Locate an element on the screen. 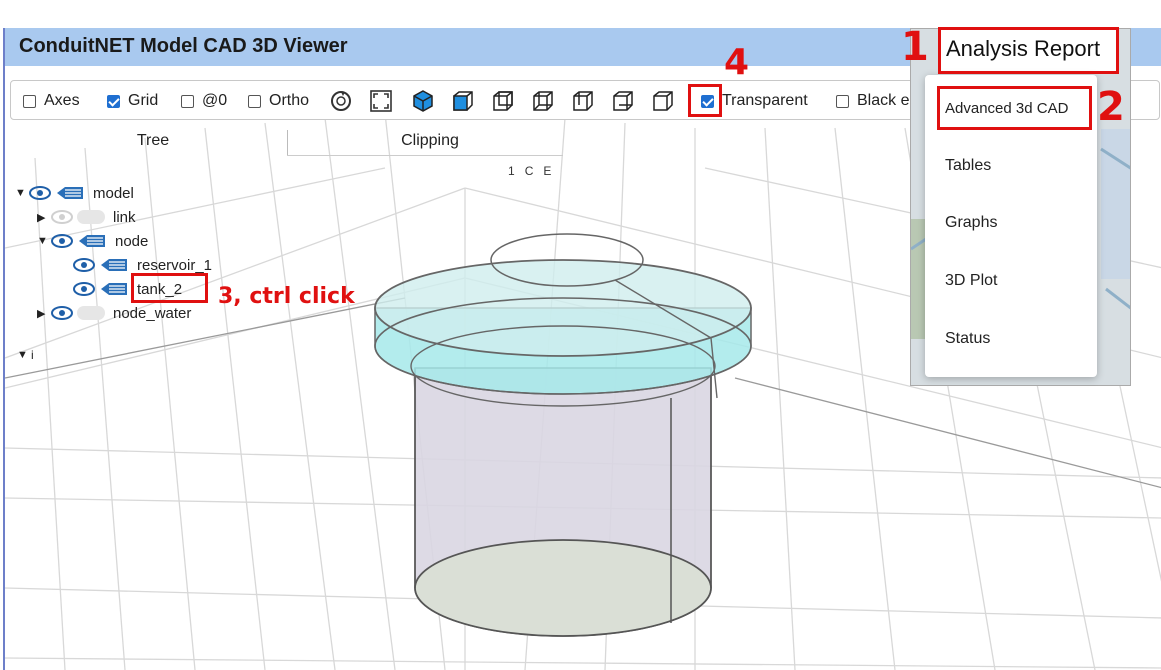  bottom-view-icon is located at coordinates (663, 101).